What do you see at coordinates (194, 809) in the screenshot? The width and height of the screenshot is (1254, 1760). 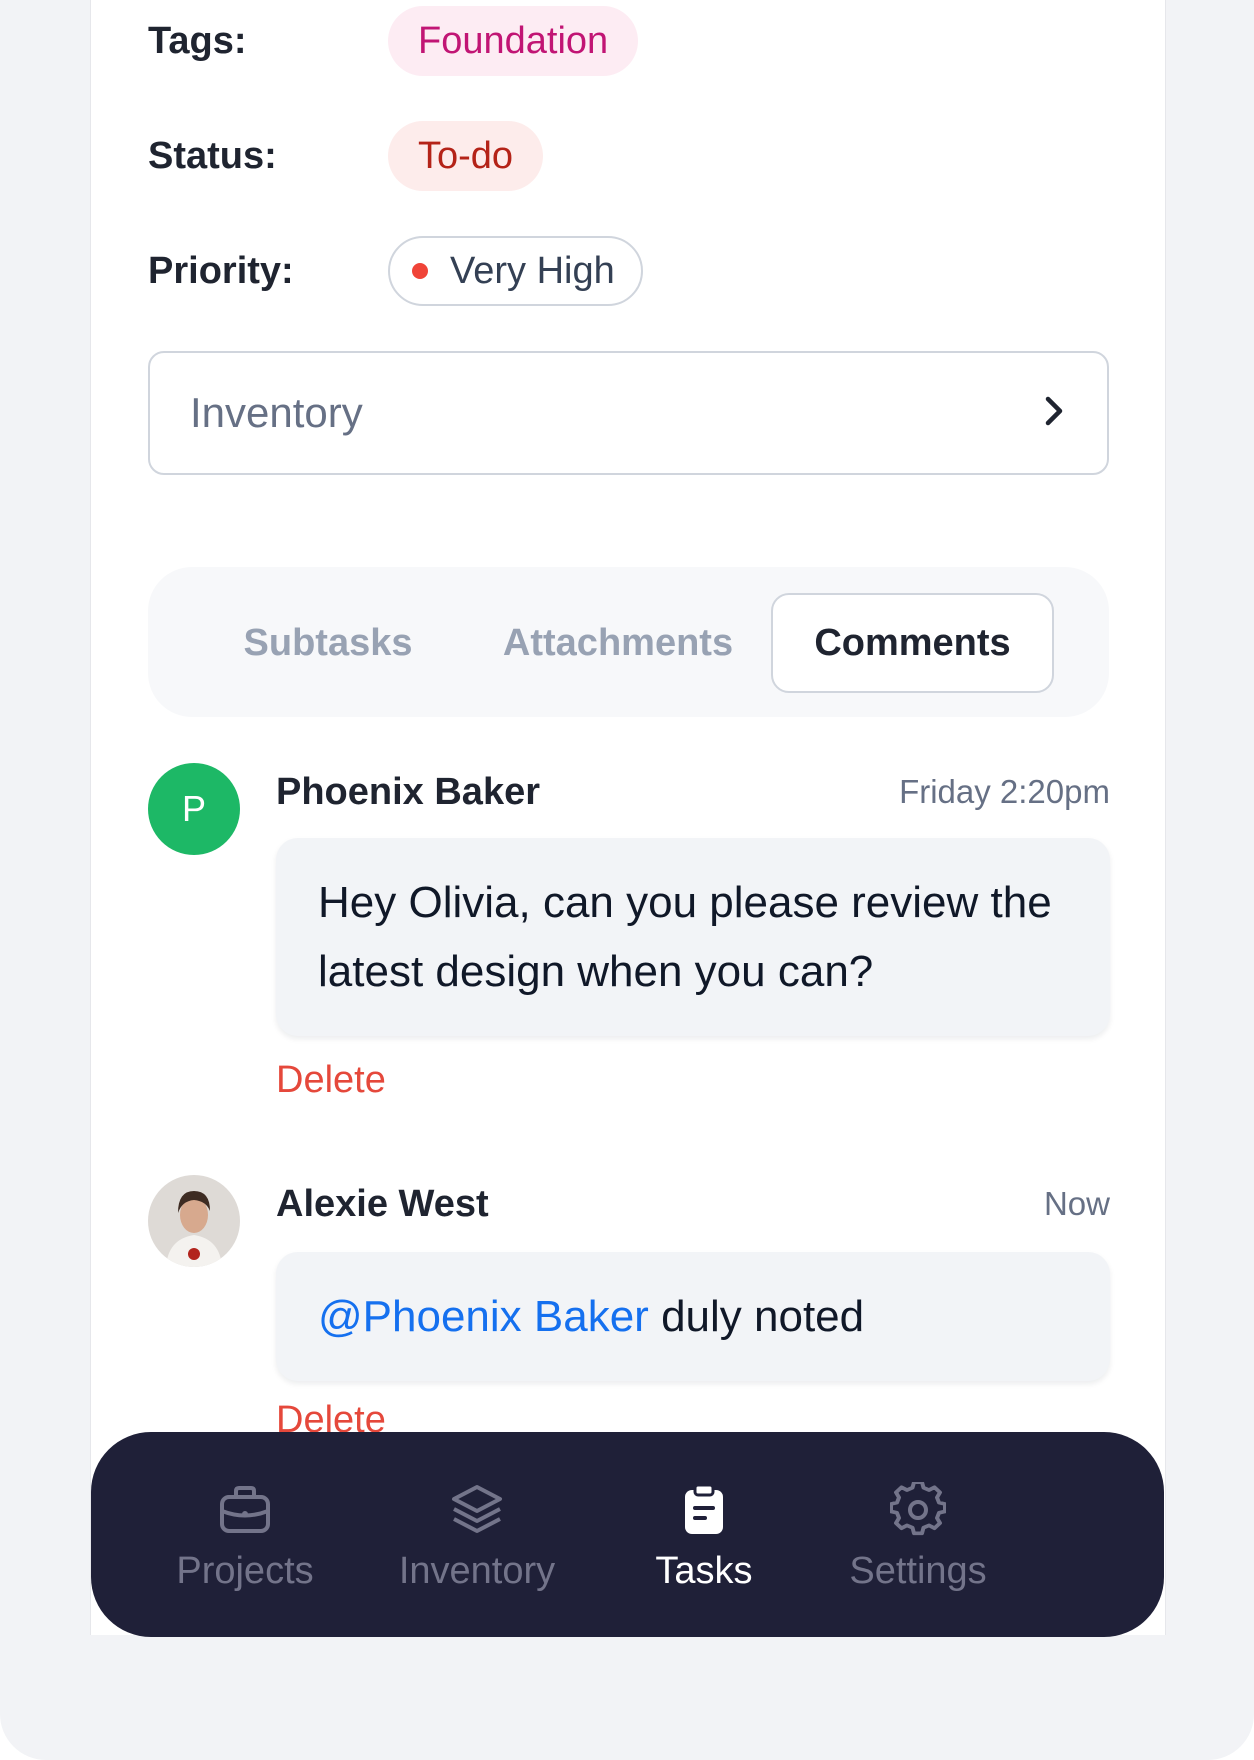 I see `avatar: P` at bounding box center [194, 809].